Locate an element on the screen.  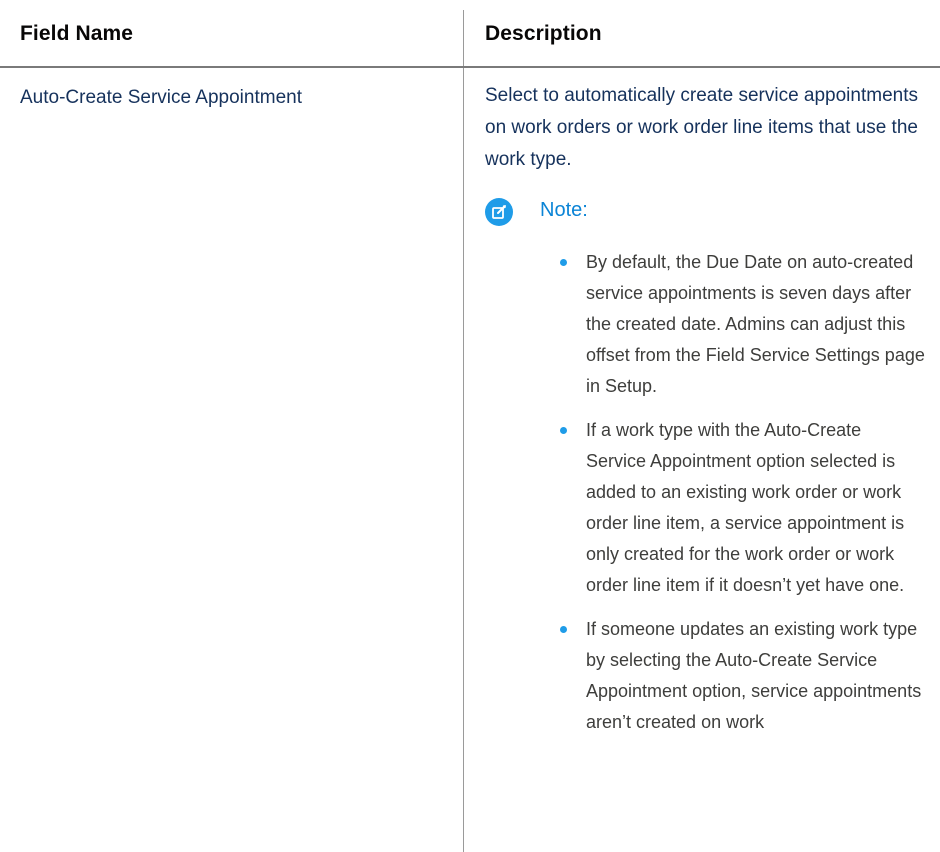
header-description: Description is located at coordinates (543, 33).